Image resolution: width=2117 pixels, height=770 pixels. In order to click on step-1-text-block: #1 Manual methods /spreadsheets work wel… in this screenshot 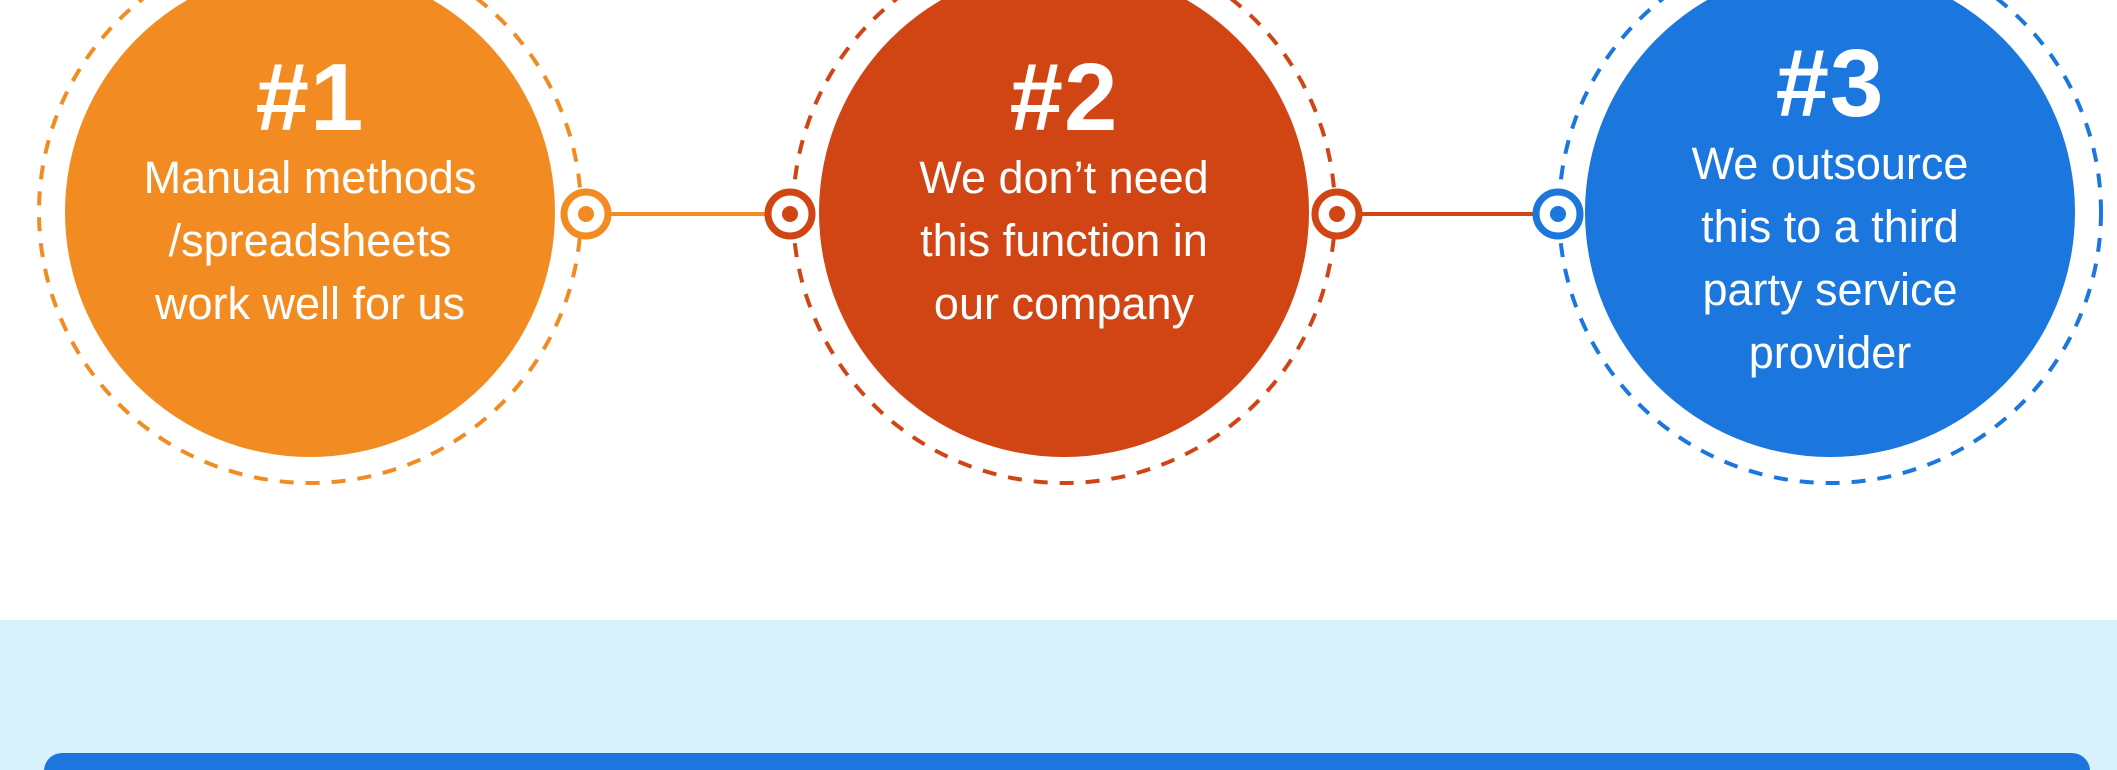, I will do `click(310, 192)`.